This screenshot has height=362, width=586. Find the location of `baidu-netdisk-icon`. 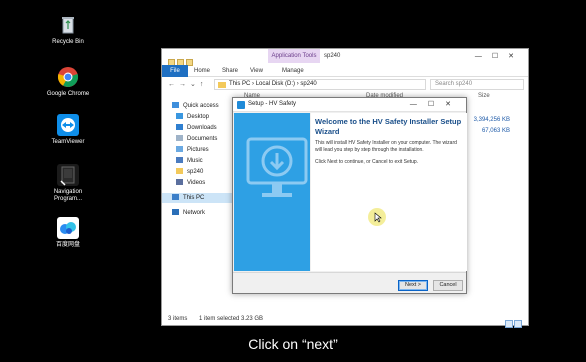

baidu-netdisk-icon is located at coordinates (68, 228).